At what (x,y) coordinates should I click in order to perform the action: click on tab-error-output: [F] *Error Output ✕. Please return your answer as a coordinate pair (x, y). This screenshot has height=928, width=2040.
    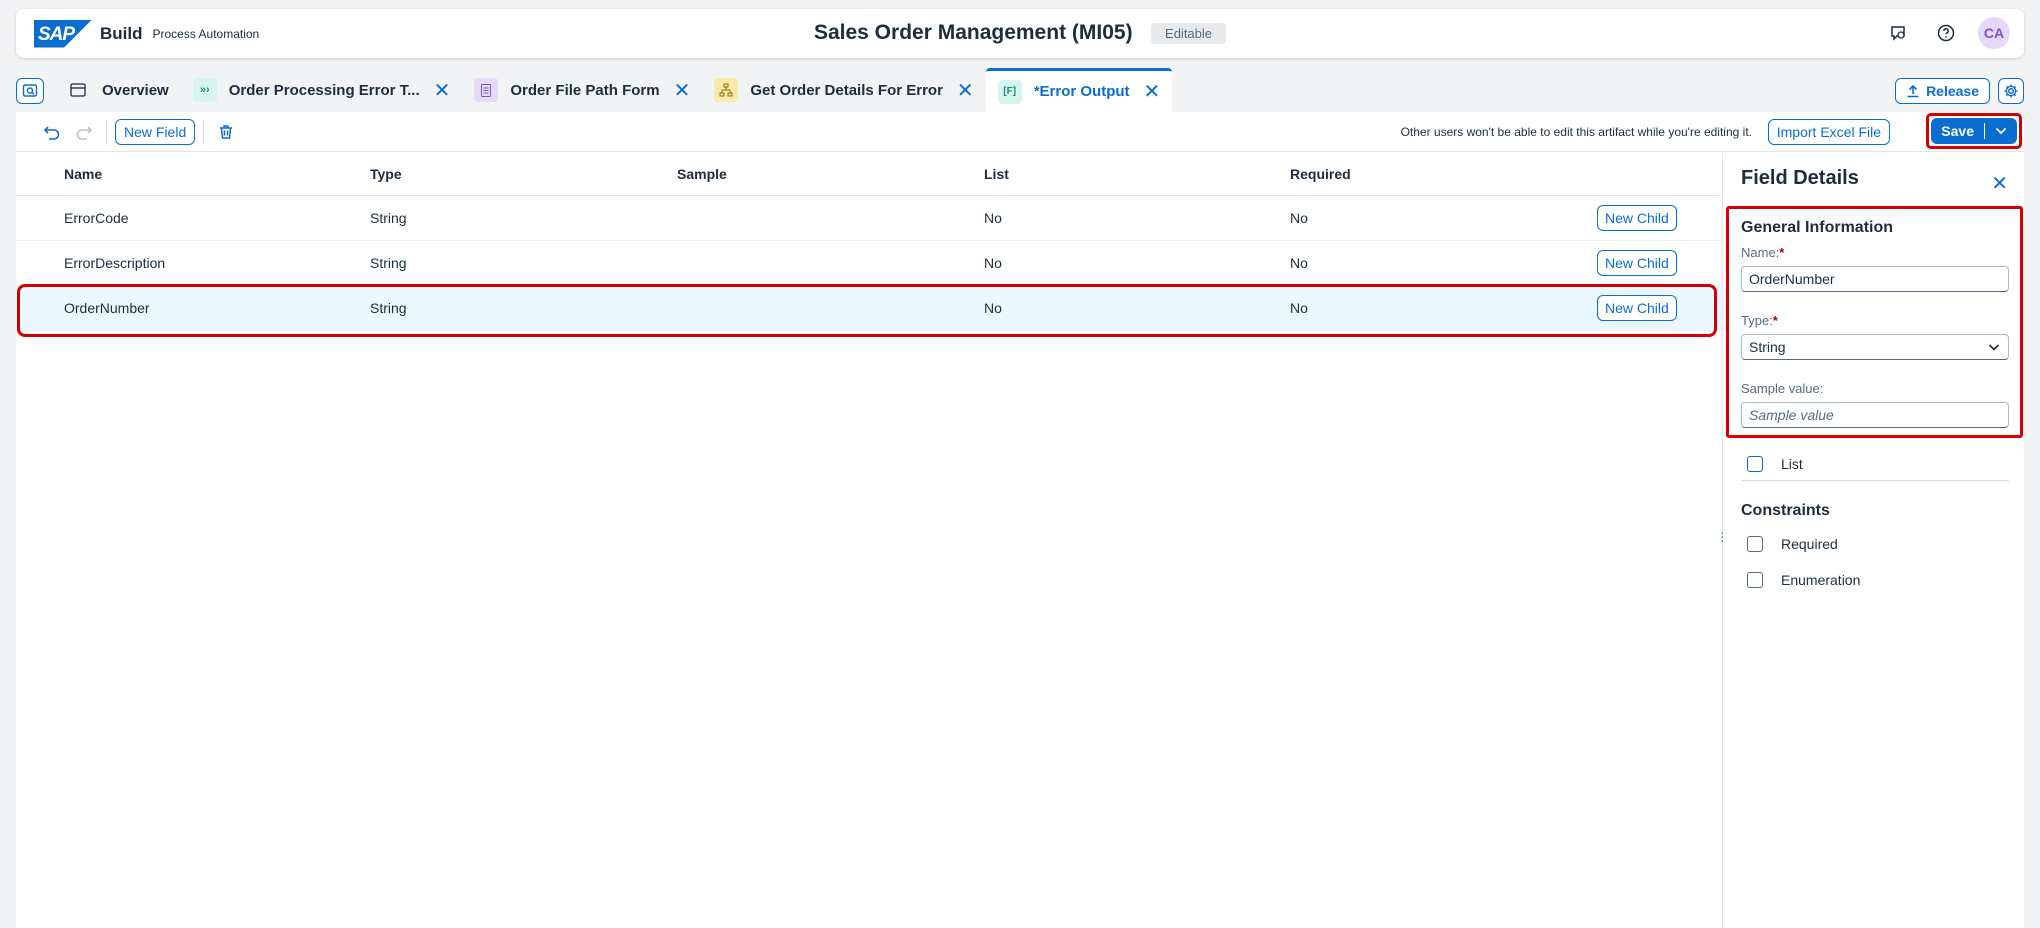
    Looking at the image, I should click on (1079, 90).